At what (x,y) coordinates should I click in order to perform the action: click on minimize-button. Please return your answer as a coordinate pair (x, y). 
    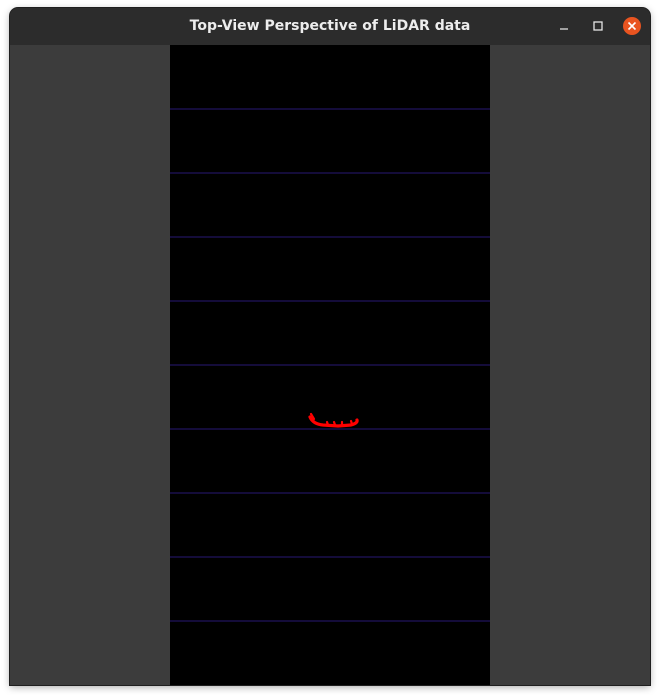
    Looking at the image, I should click on (564, 26).